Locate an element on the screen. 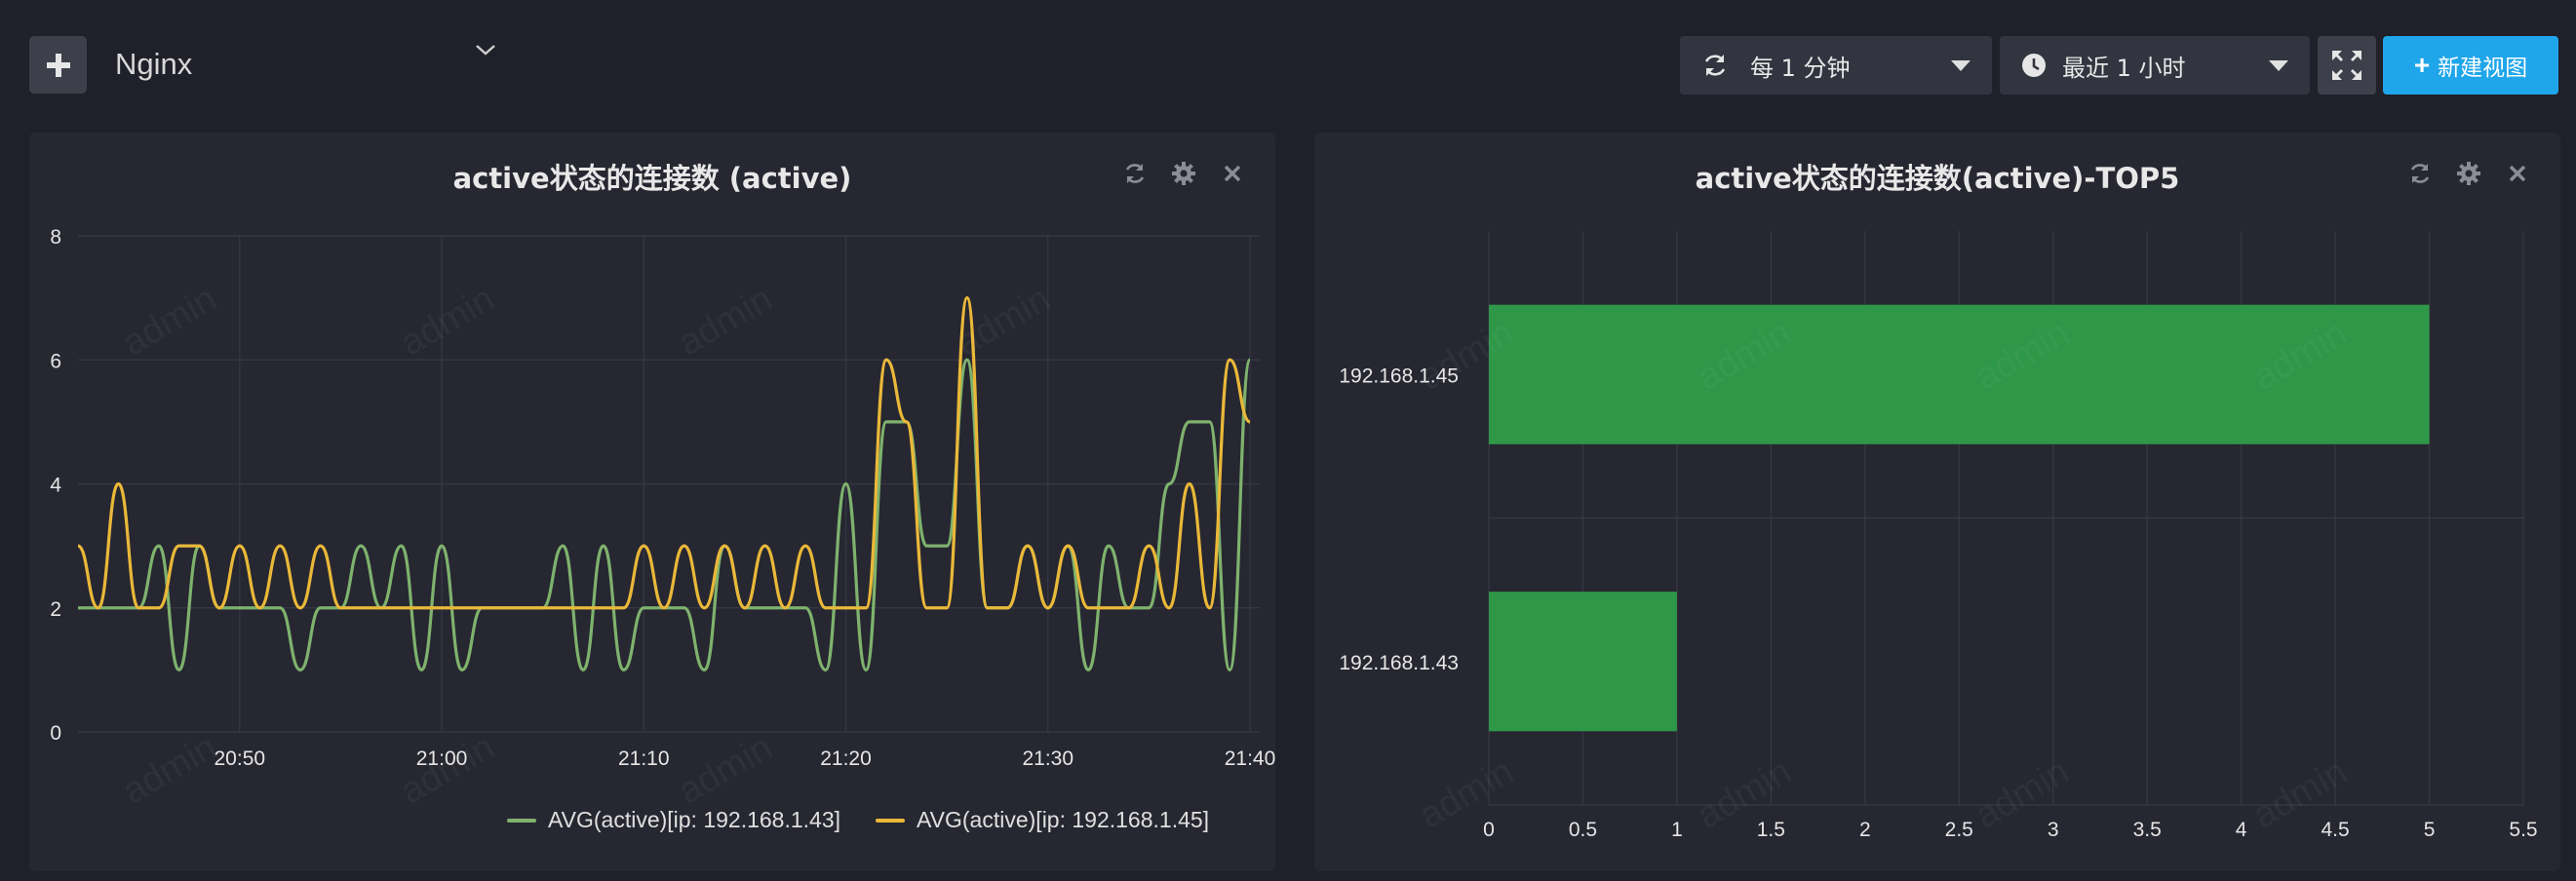 Image resolution: width=2576 pixels, height=881 pixels. x-tick-label: 21:30 is located at coordinates (1047, 758).